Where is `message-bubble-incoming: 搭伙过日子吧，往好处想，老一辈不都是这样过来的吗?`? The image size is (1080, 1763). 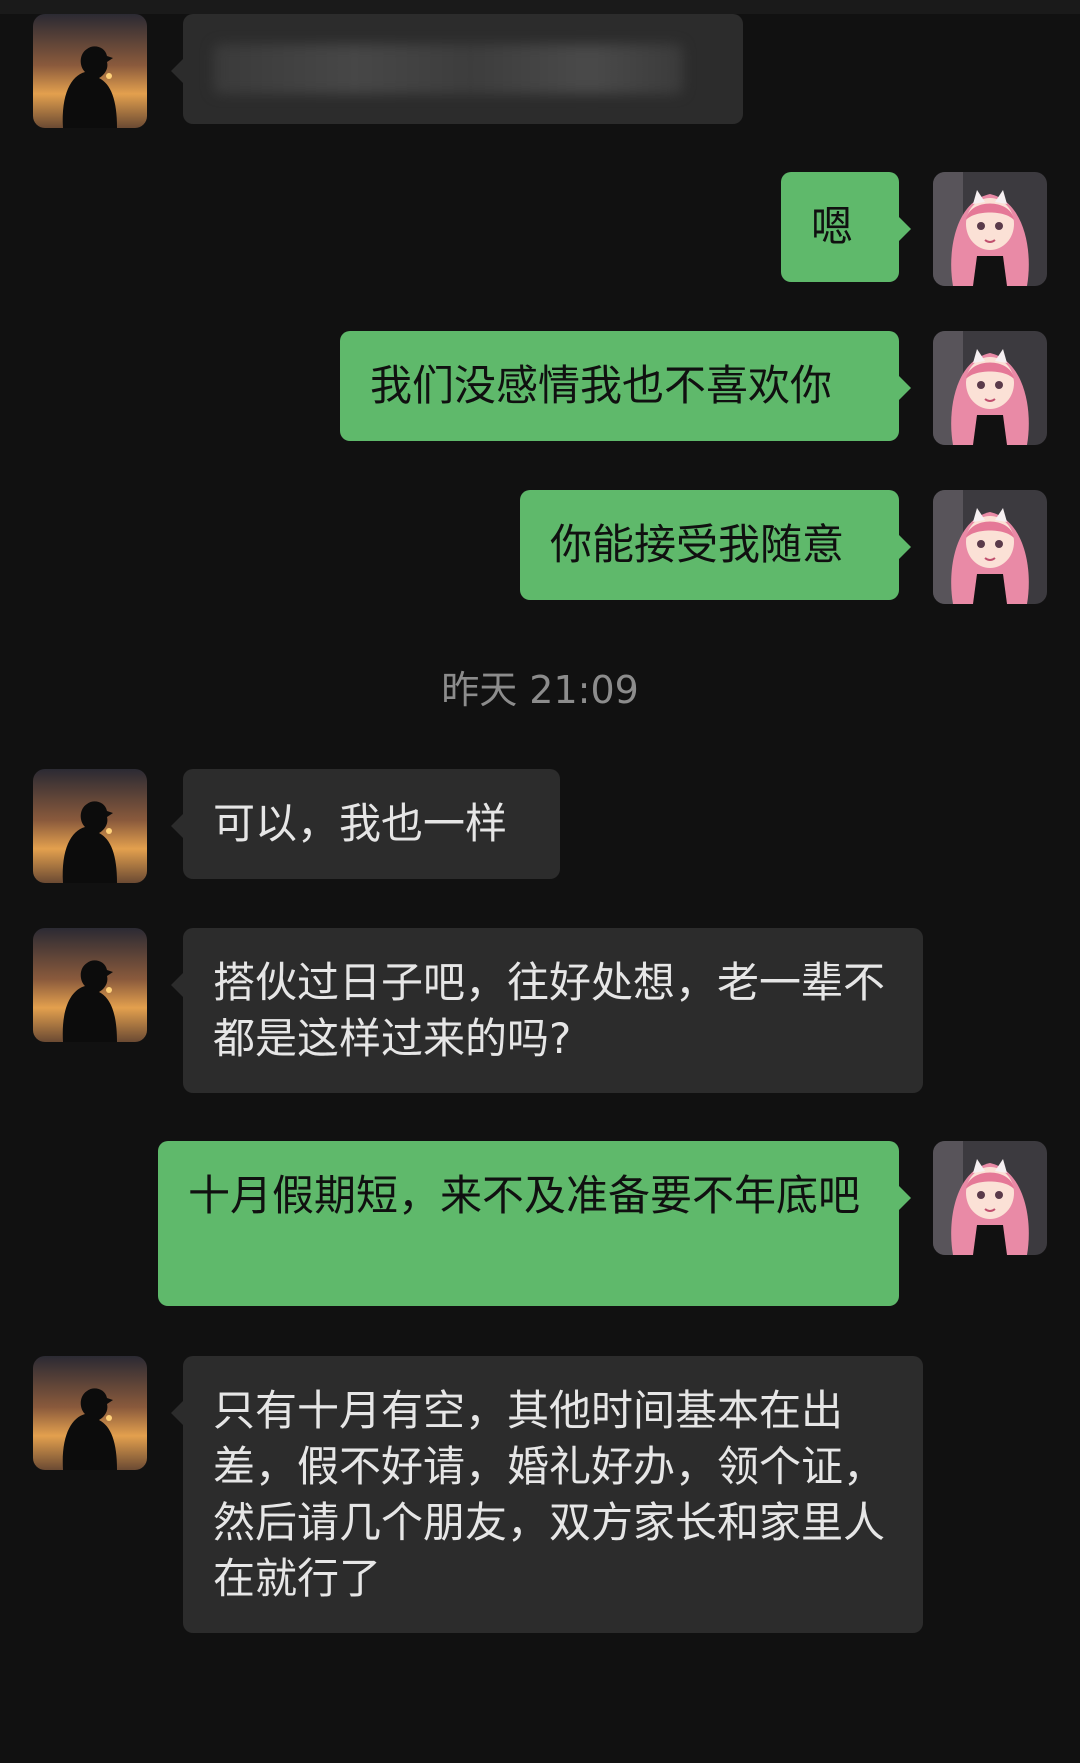
message-bubble-incoming: 搭伙过日子吧，往好处想，老一辈不都是这样过来的吗? is located at coordinates (547, 1010).